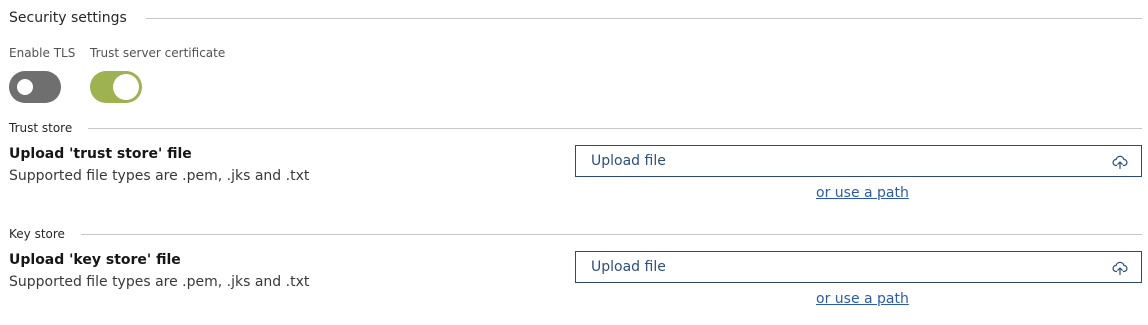  Describe the element at coordinates (858, 267) in the screenshot. I see `key-store-upload-button: Upload file` at that location.